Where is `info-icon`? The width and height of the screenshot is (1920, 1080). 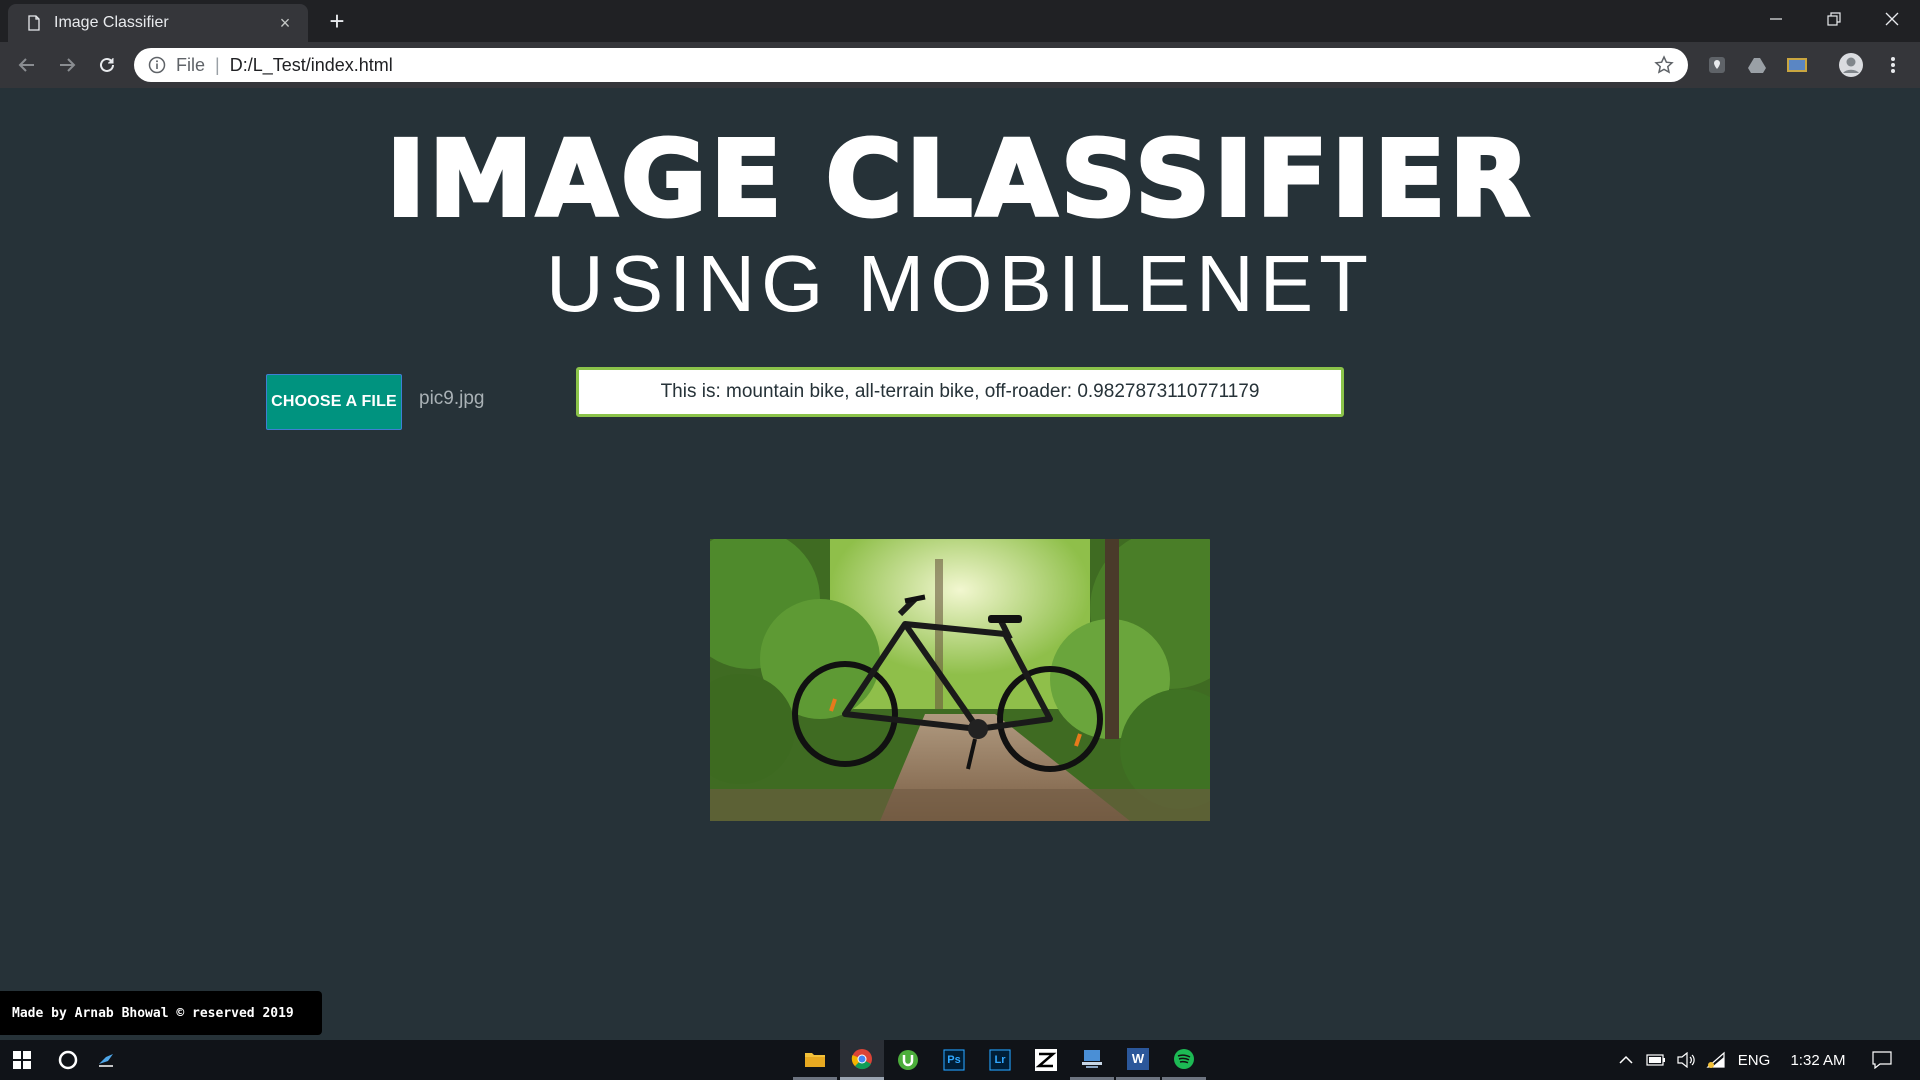
info-icon is located at coordinates (157, 65).